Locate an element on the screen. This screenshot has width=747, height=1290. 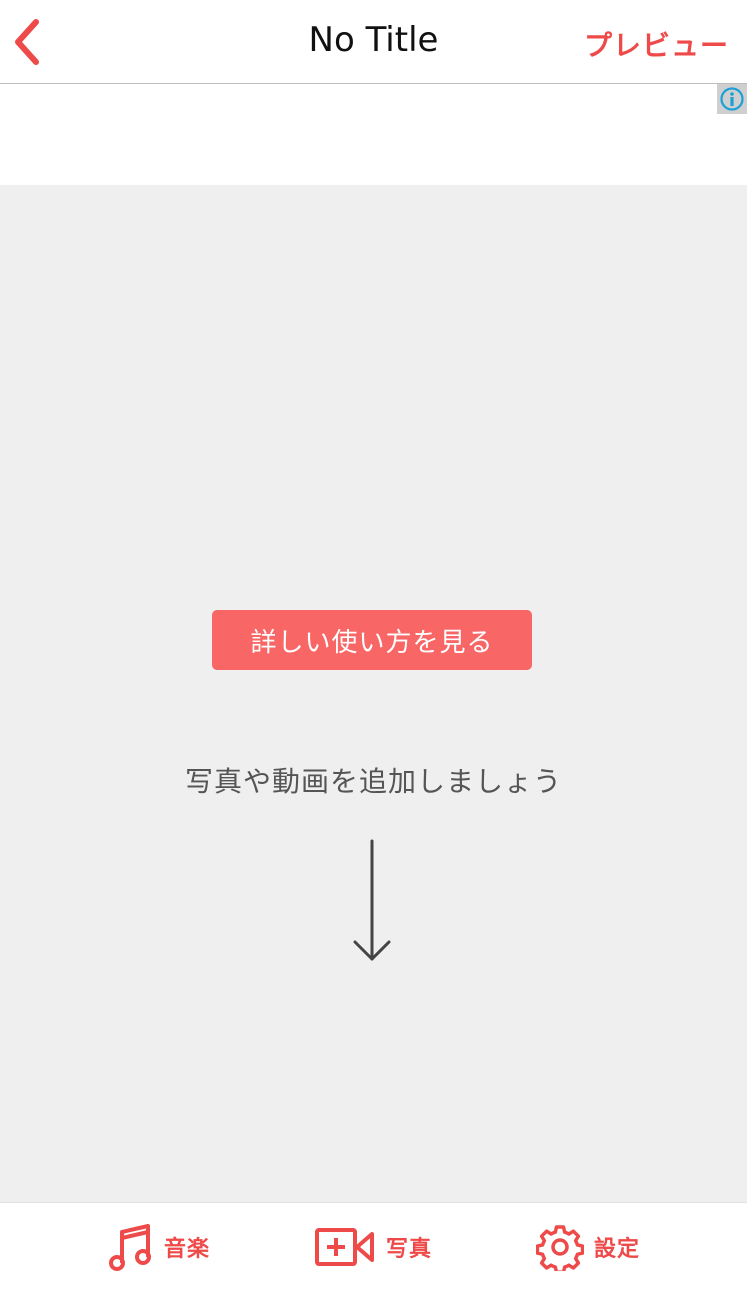
back-button is located at coordinates (30, 42).